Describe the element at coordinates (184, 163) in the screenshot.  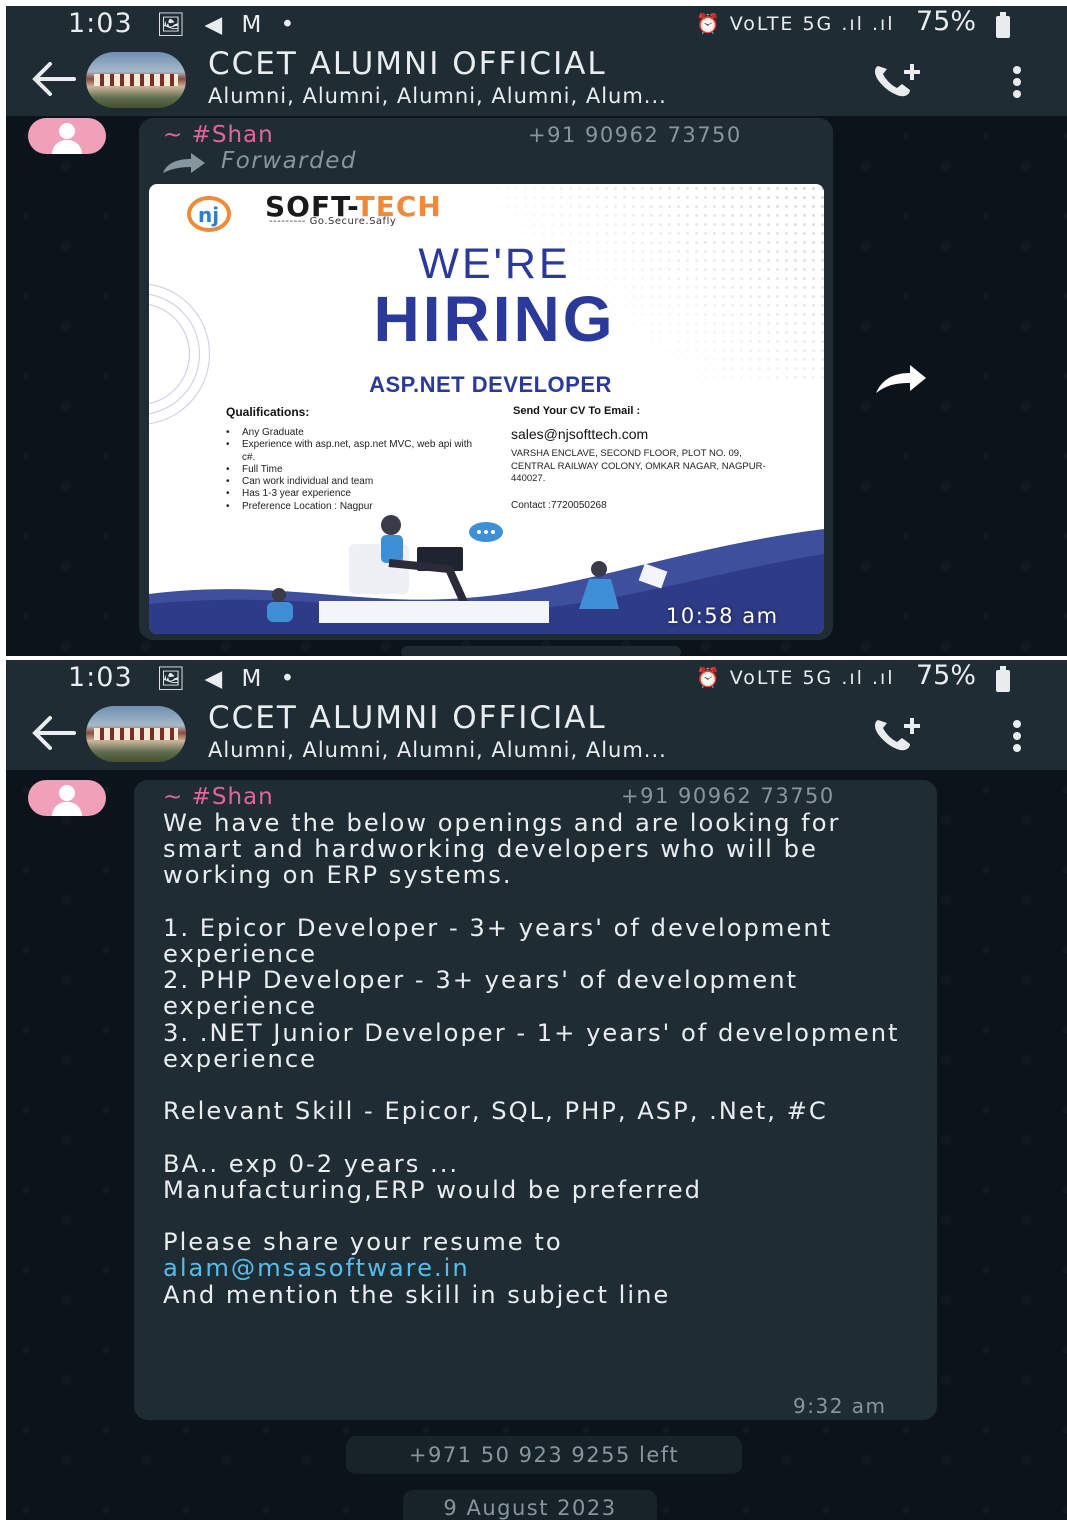
I see `forward-icon` at that location.